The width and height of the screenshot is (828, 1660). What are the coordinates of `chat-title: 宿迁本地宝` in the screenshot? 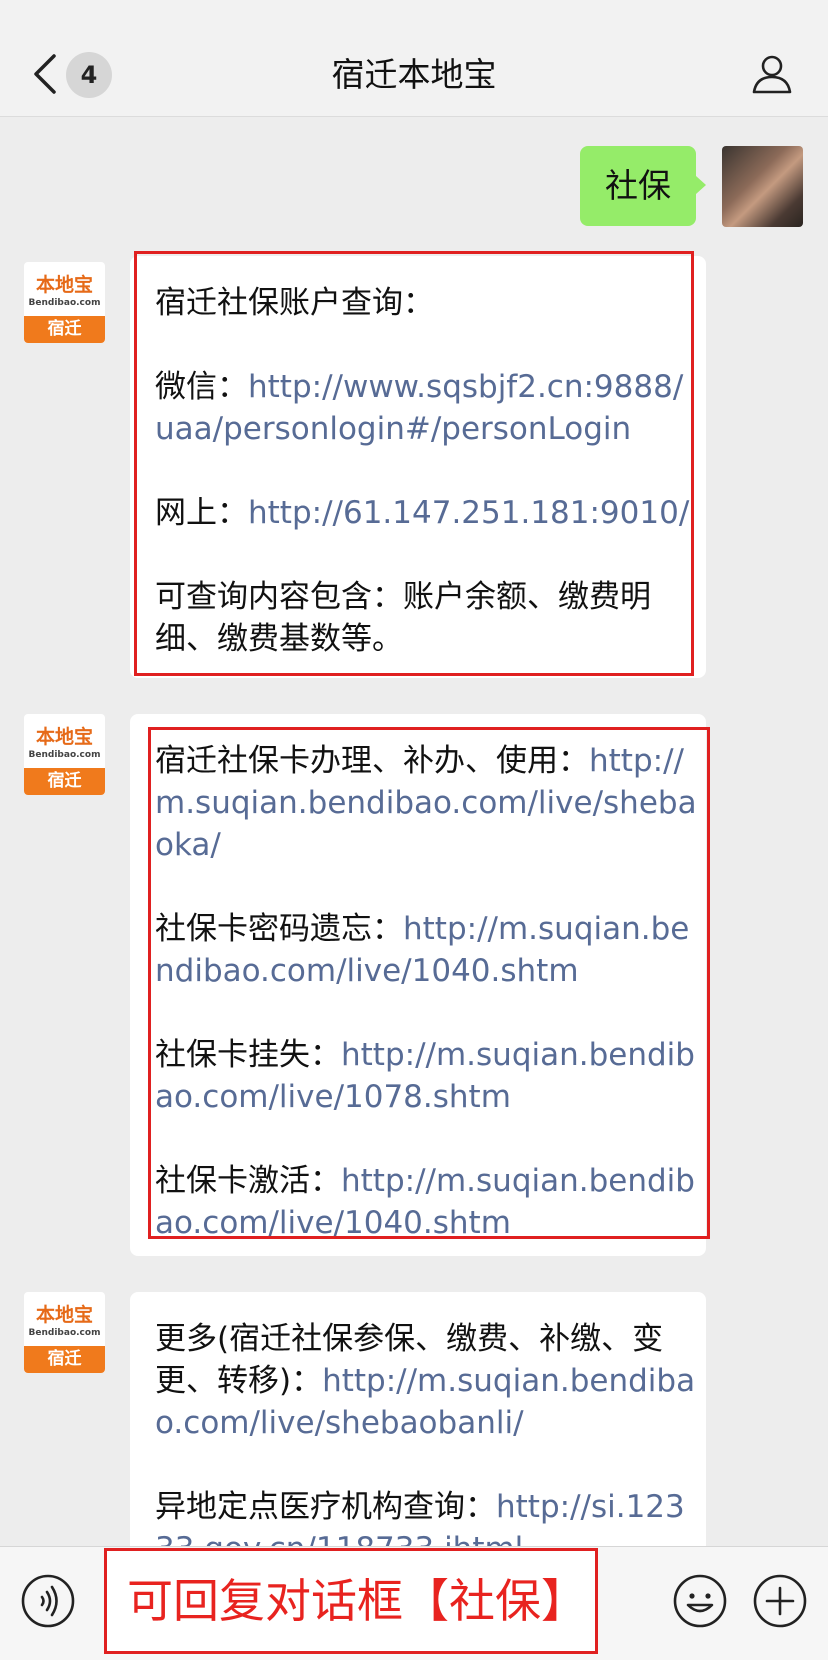 It's located at (414, 74).